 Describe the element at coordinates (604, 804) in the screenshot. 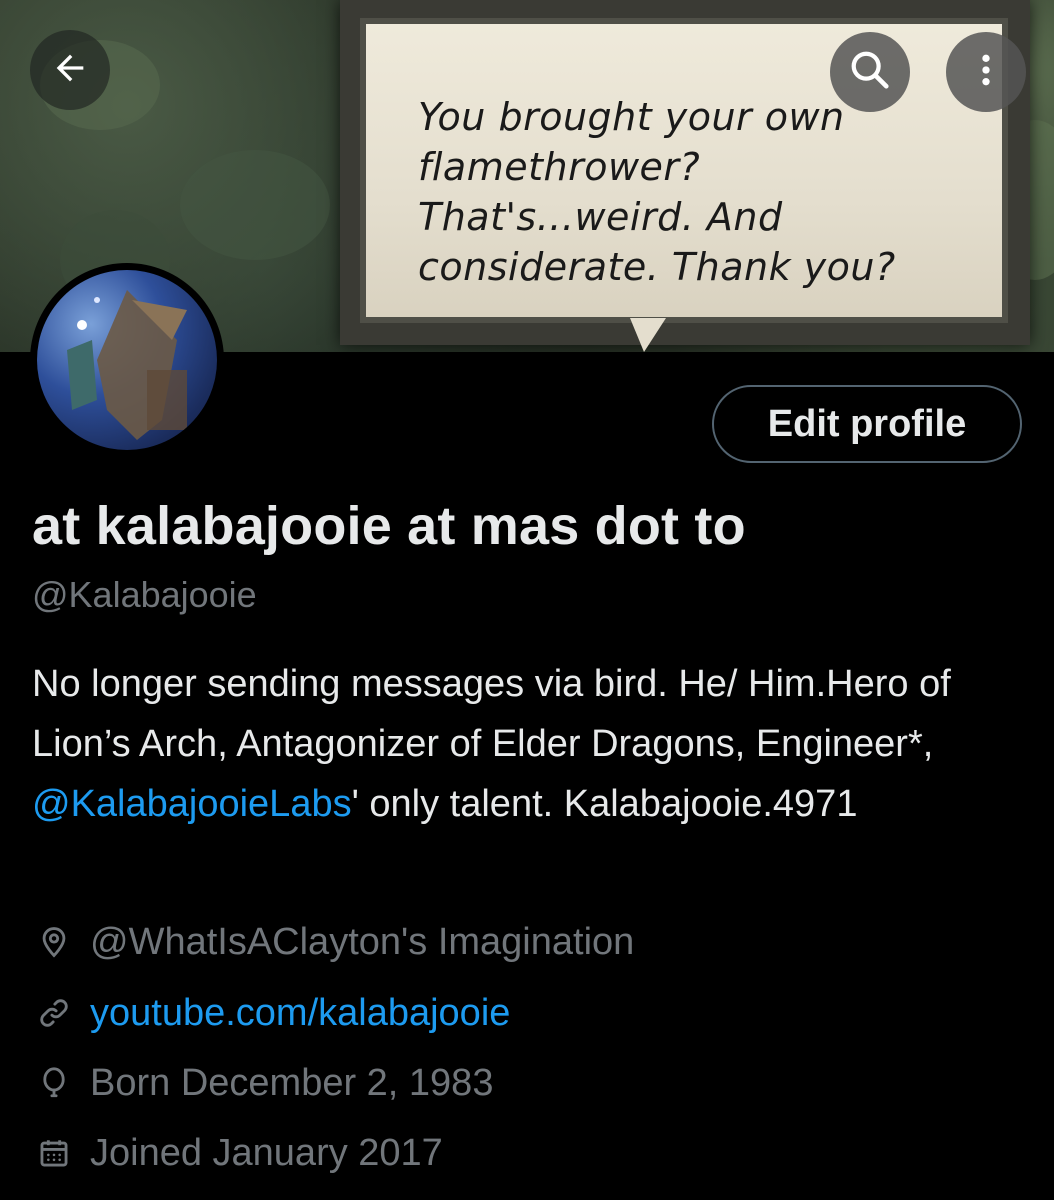

I see `bio-text-end: ' only talent. Kalabajooie.4971` at that location.